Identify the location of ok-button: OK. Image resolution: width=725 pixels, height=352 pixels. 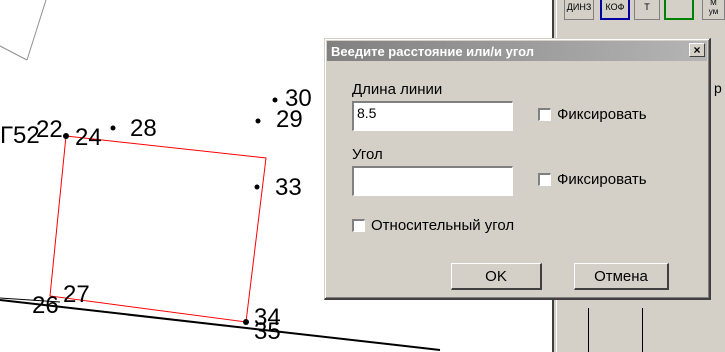
(496, 276).